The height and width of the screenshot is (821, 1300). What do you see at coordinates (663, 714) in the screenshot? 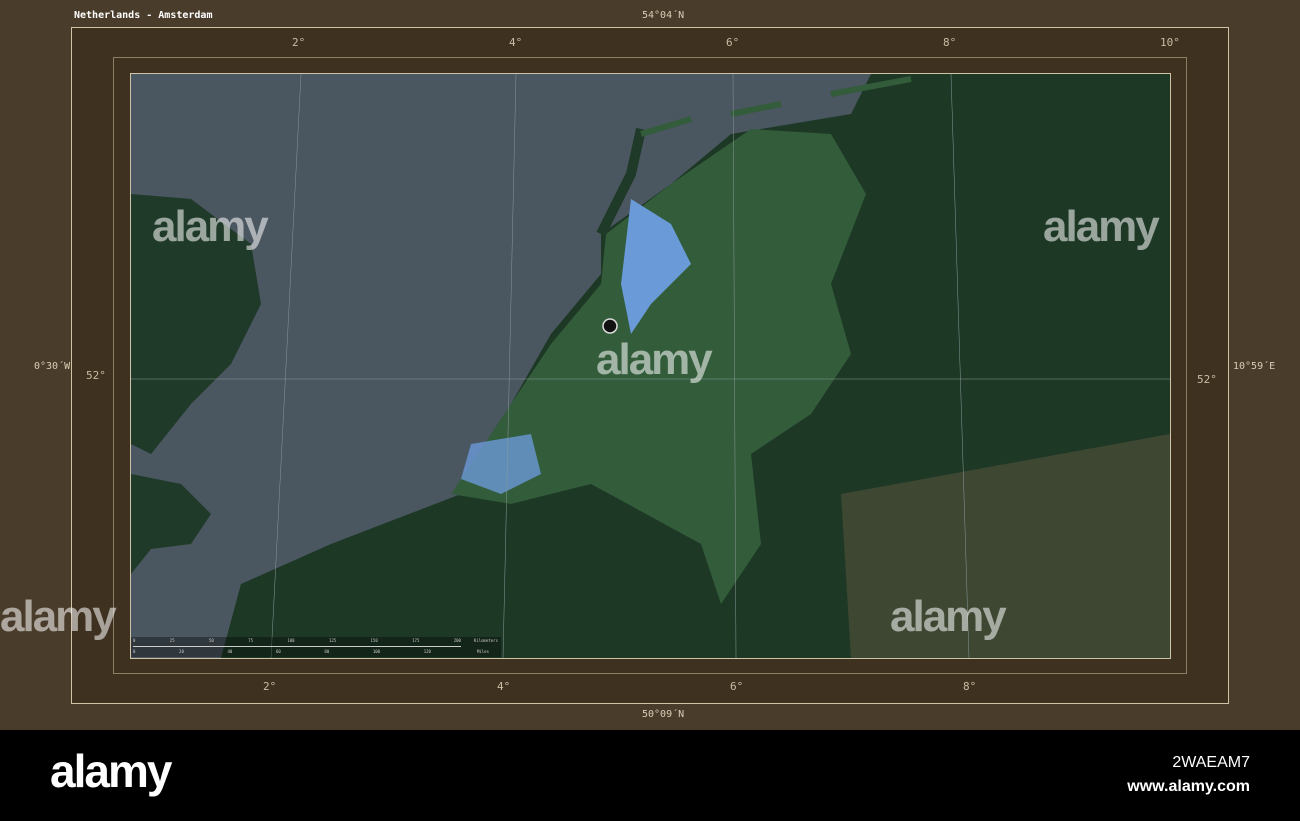
I see `bottom-latitude: 50°09´N` at bounding box center [663, 714].